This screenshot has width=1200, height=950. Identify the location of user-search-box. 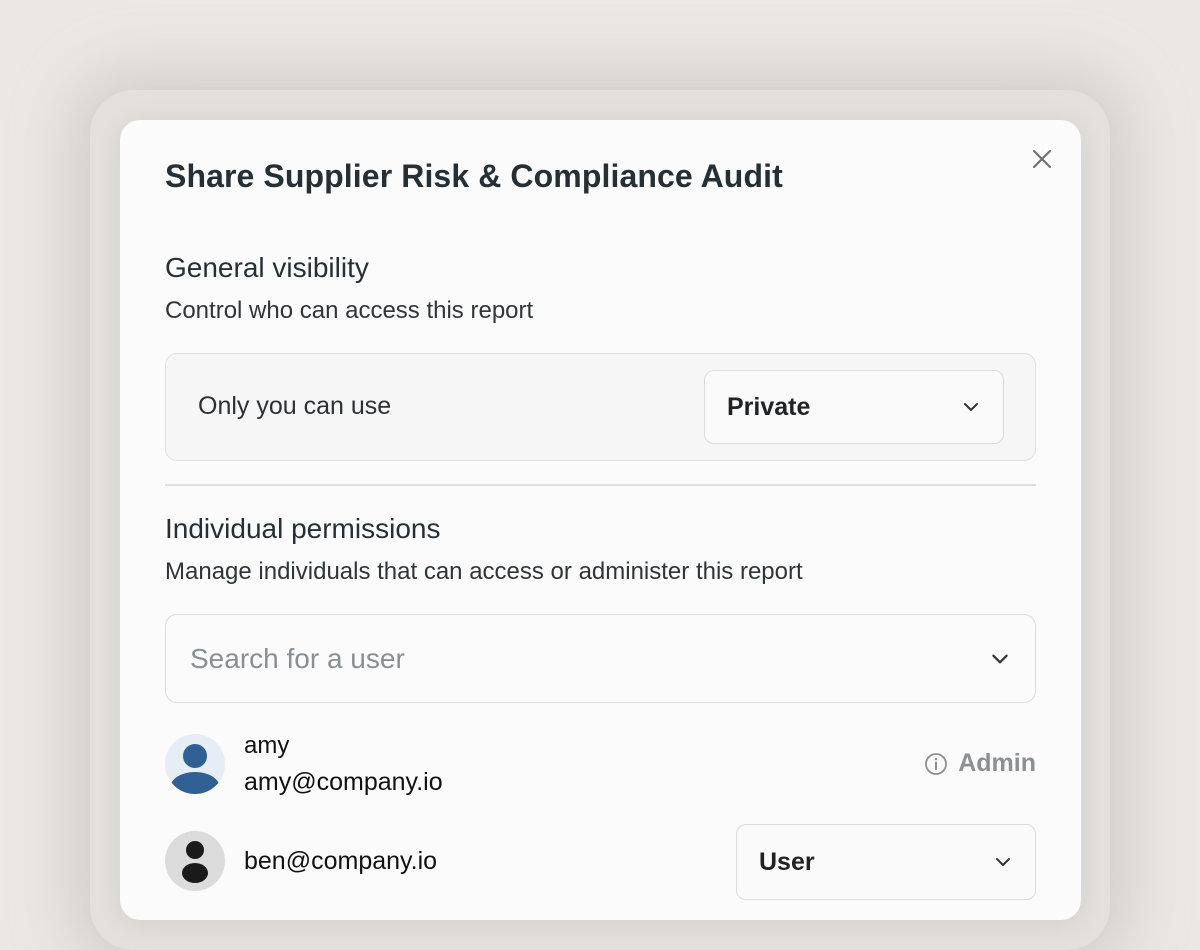
(600, 658).